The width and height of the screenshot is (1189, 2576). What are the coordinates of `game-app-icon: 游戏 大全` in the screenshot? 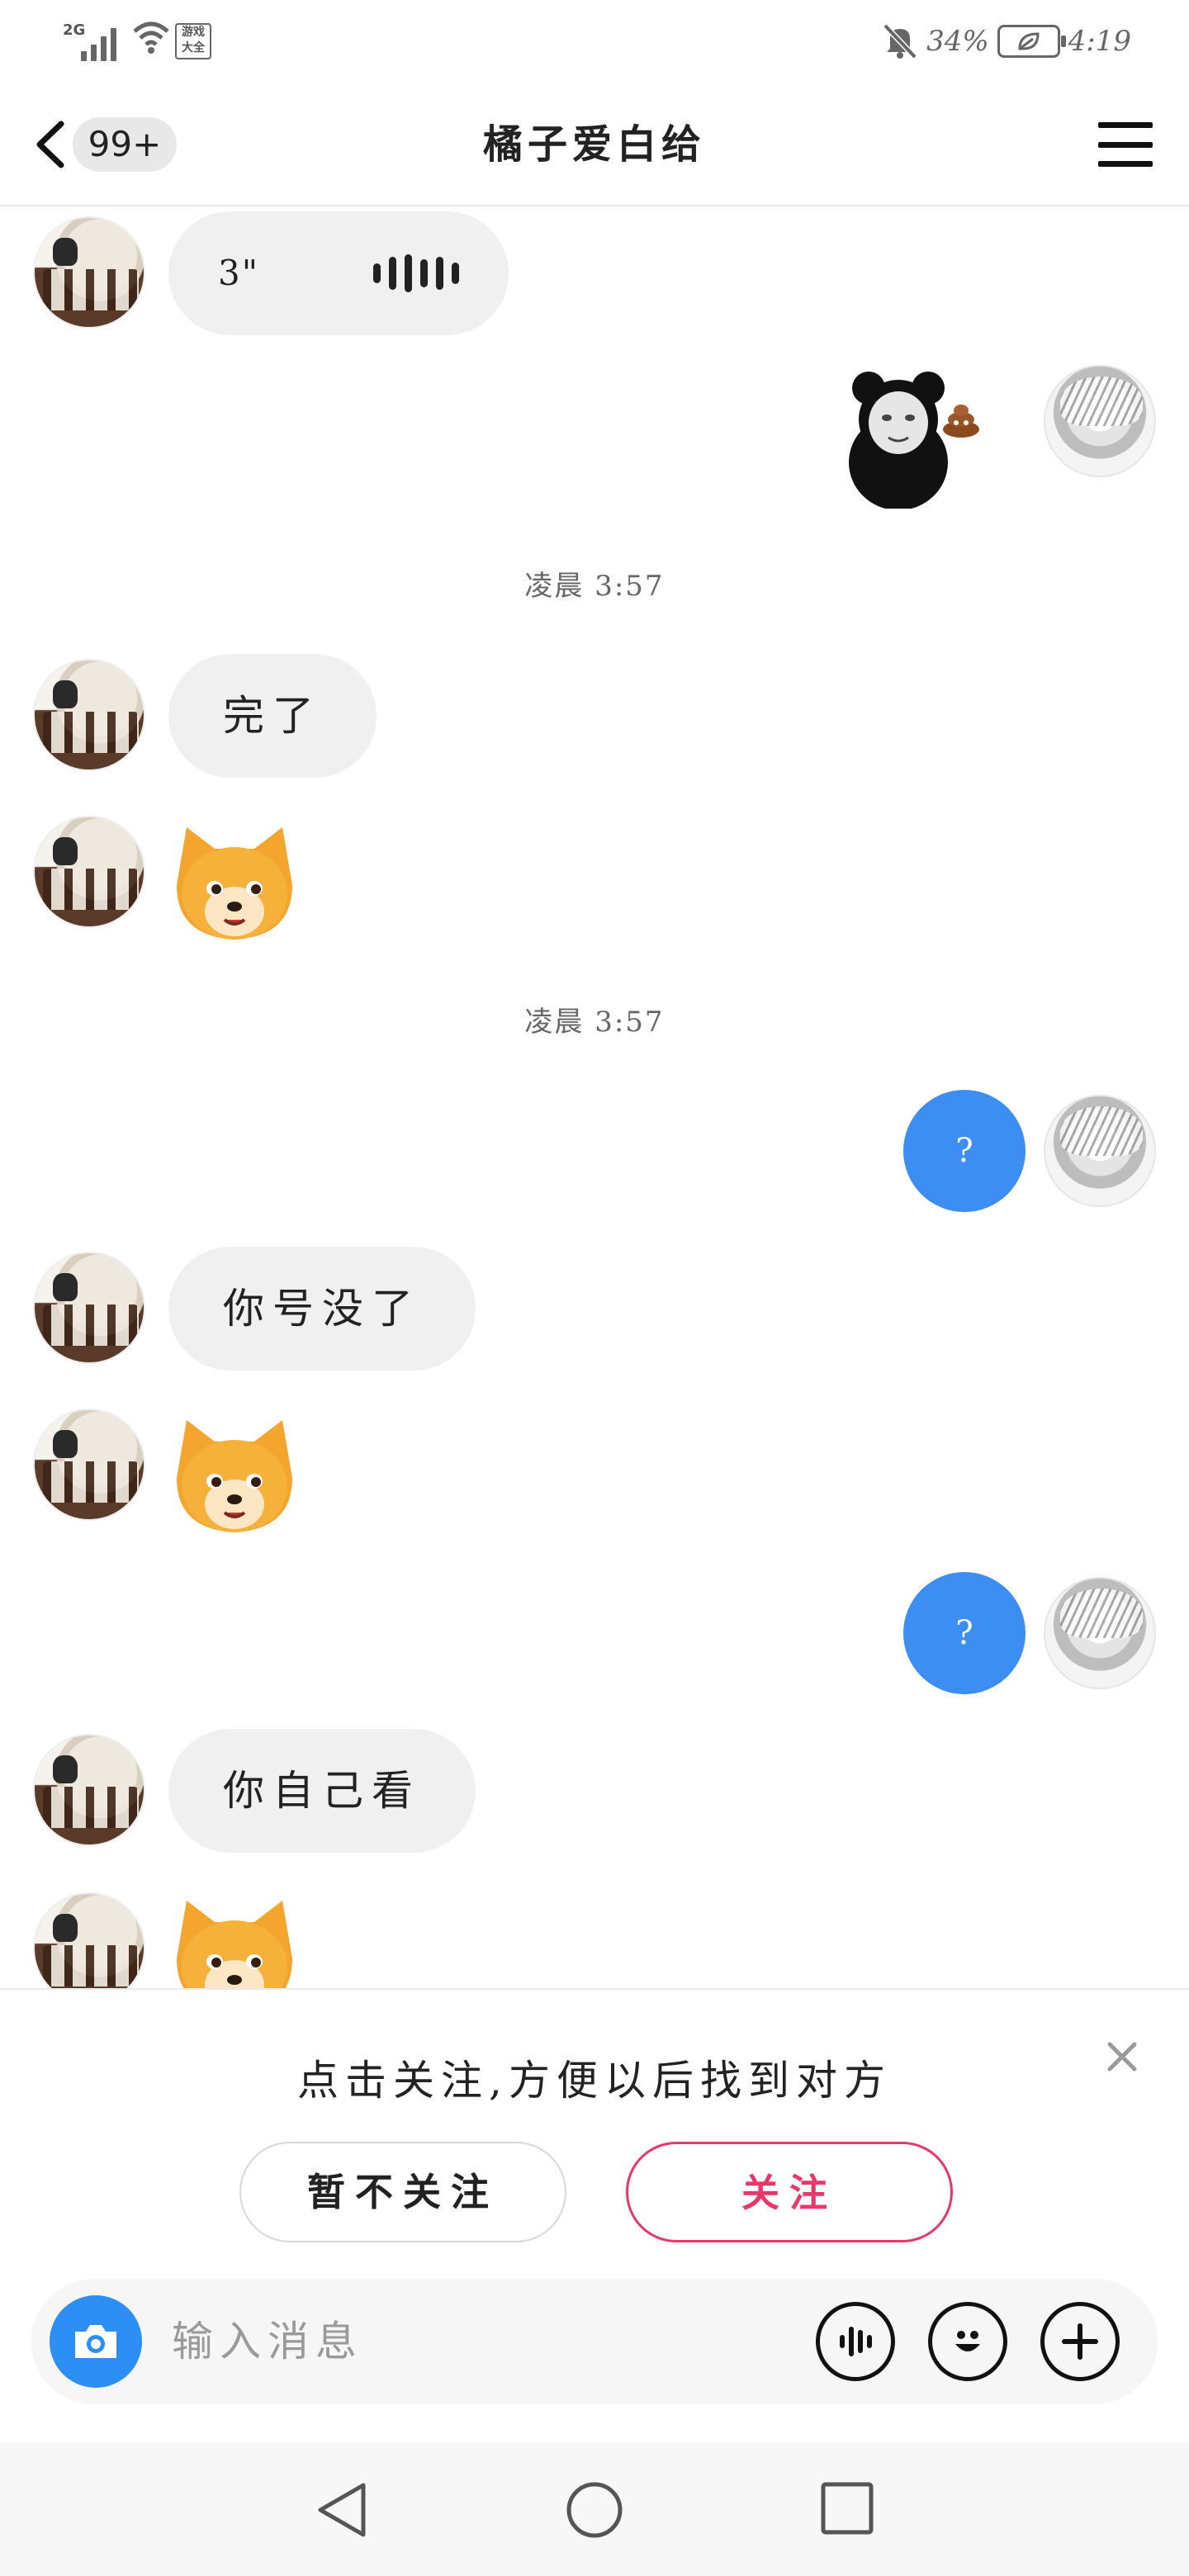 It's located at (193, 41).